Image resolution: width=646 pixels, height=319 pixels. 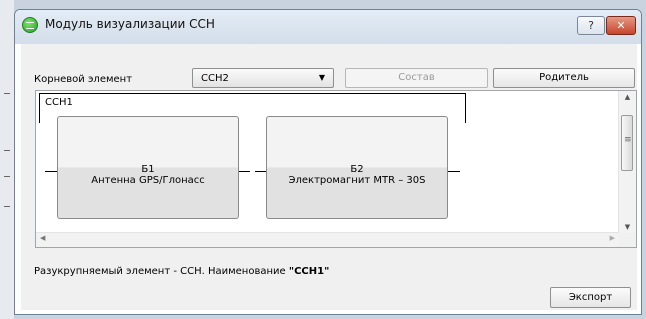 I want to click on status-element-name: "ССН1", so click(x=309, y=271).